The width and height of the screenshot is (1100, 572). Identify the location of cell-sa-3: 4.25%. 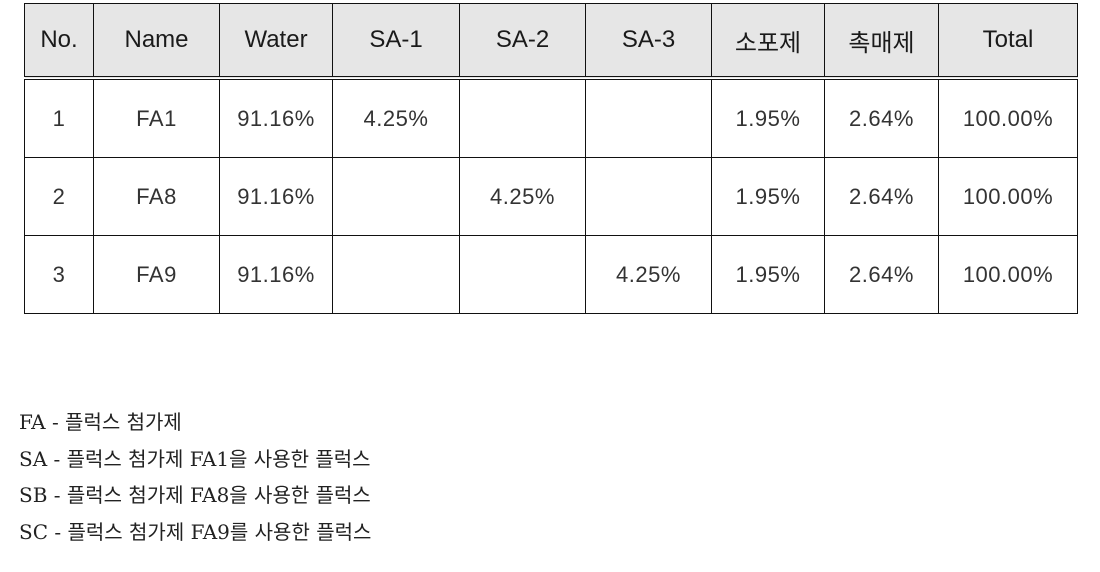
(648, 274).